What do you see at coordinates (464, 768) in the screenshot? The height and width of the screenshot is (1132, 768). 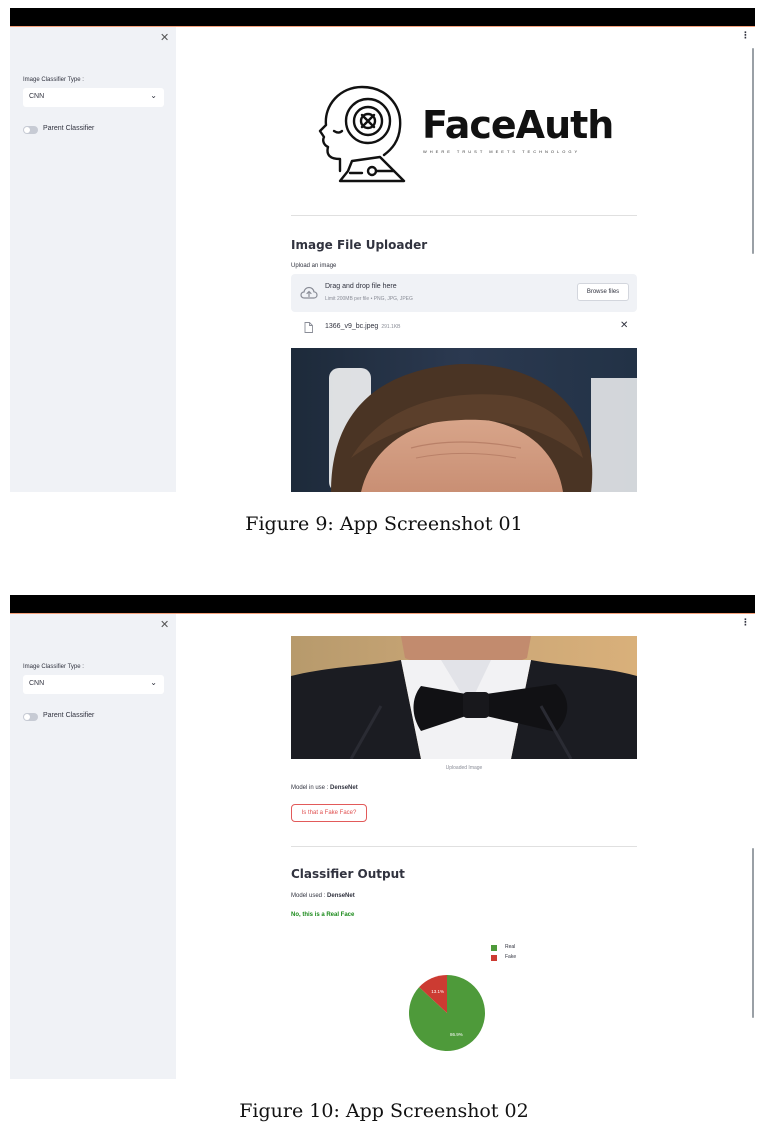 I see `image-caption: Uploaded Image` at bounding box center [464, 768].